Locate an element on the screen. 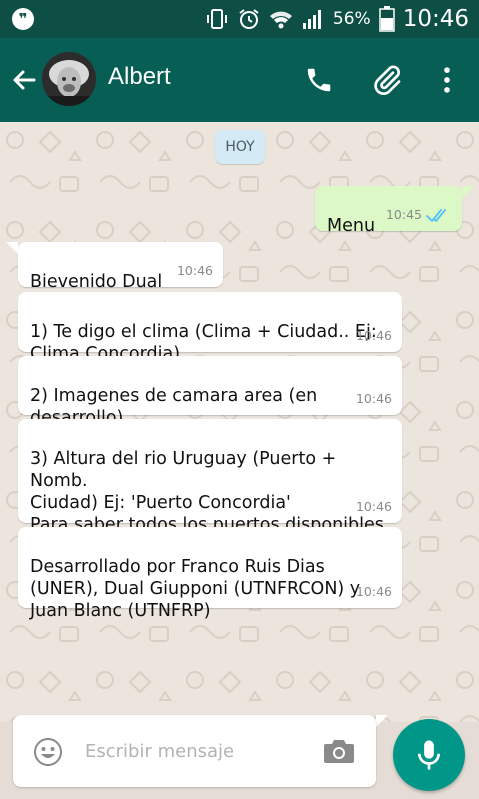 This screenshot has height=799, width=479. voice-record-button is located at coordinates (429, 755).